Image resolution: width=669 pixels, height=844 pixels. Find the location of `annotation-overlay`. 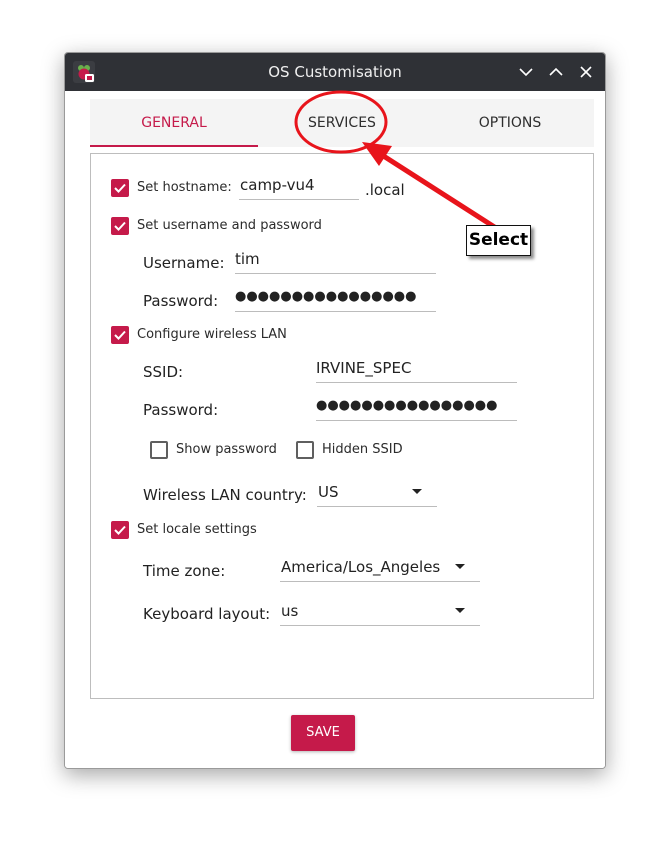

annotation-overlay is located at coordinates (396, 160).